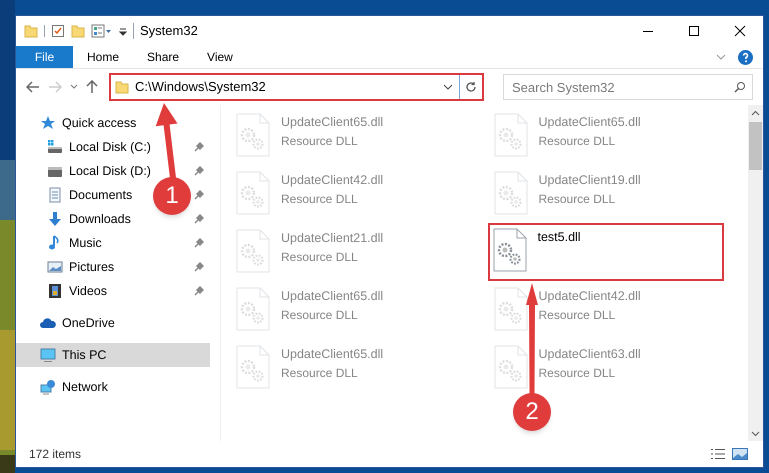 The width and height of the screenshot is (769, 473). I want to click on file-item: UpdateClient19.dll Resource DLL, so click(608, 193).